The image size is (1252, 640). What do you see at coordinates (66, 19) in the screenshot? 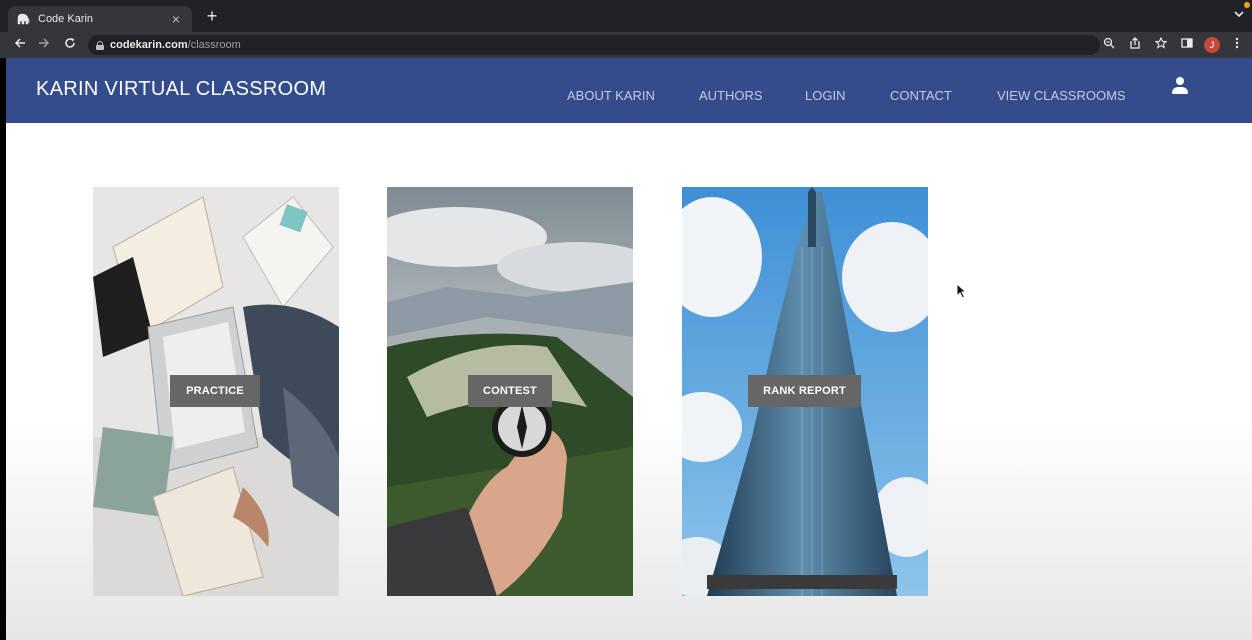
I see `tab-title: Code Karin` at bounding box center [66, 19].